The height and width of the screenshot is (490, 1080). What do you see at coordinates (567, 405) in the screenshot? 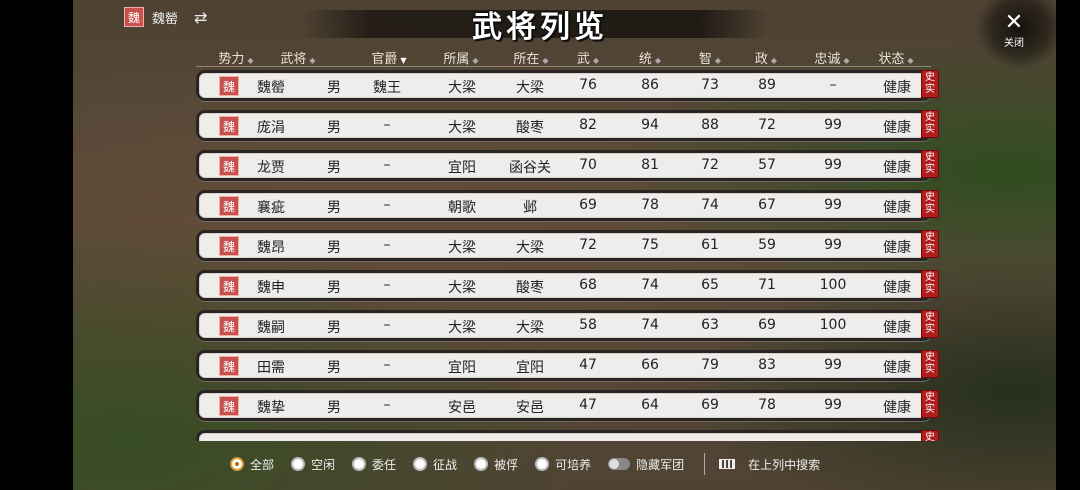
I see `table-row: 魏 魏挚 男 – 安邑 安邑 47 64 69 78 99 健康 史实` at bounding box center [567, 405].